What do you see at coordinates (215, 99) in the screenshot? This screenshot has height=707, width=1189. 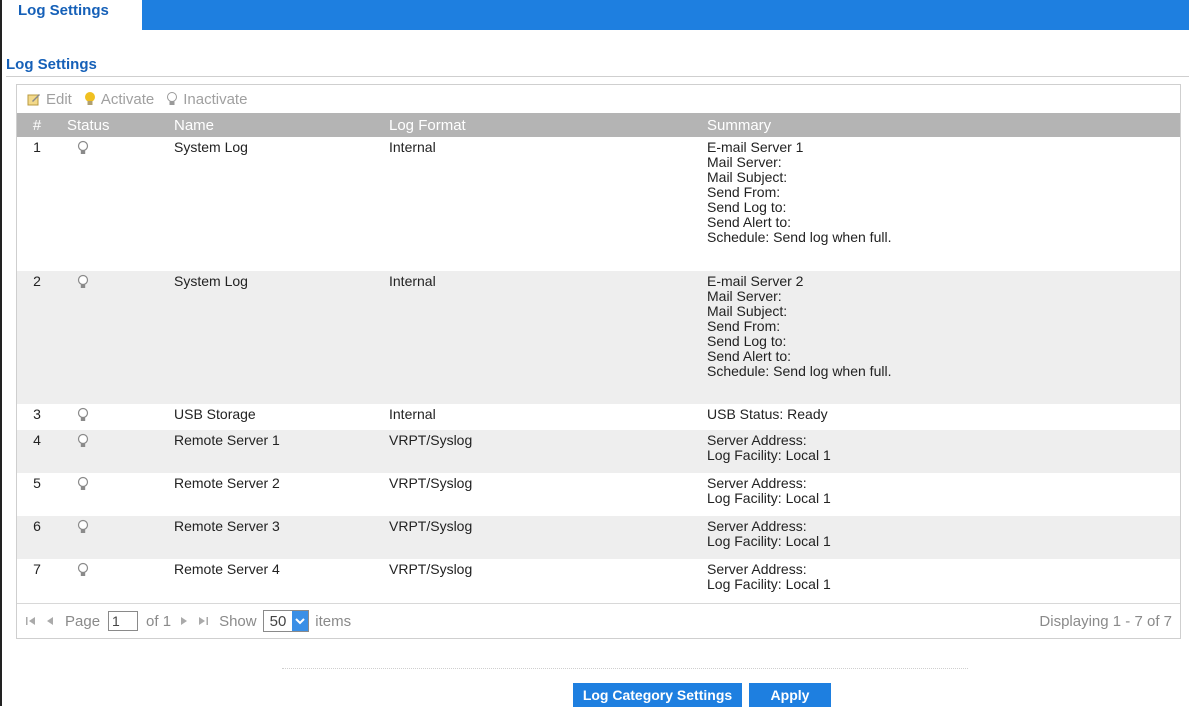 I see `inactivate-label: Inactivate` at bounding box center [215, 99].